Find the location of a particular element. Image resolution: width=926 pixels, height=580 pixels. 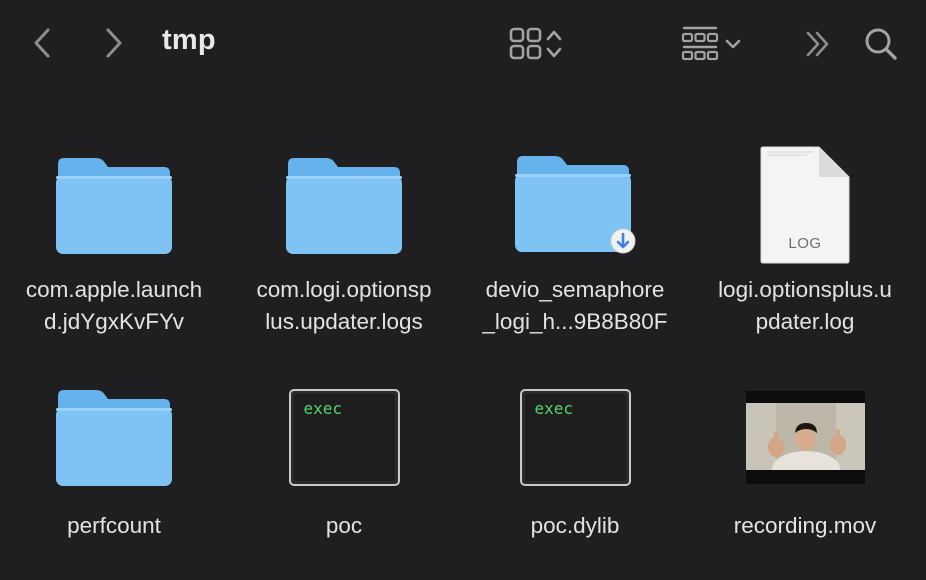

file-item: exec poc is located at coordinates (344, 457).